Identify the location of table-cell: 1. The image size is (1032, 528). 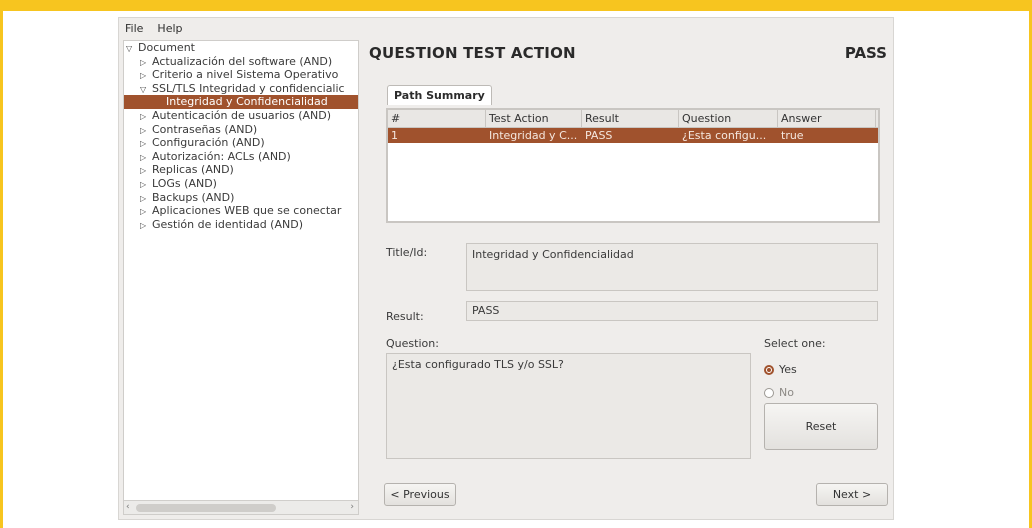
(394, 135).